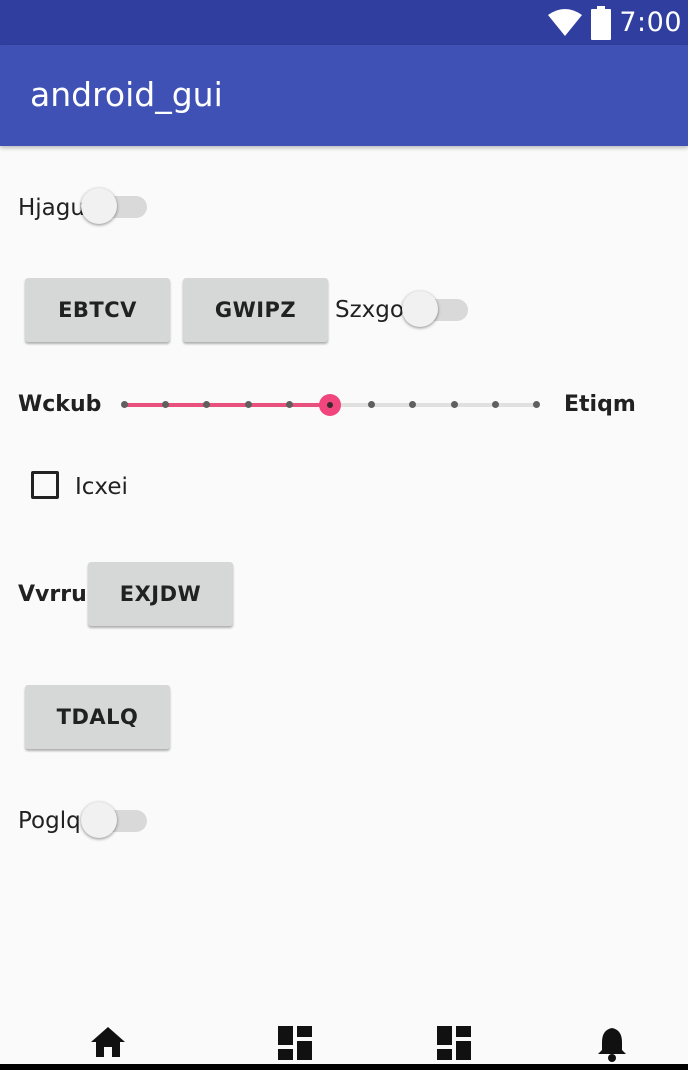 Image resolution: width=688 pixels, height=1070 pixels. I want to click on hjagu-switch, so click(117, 206).